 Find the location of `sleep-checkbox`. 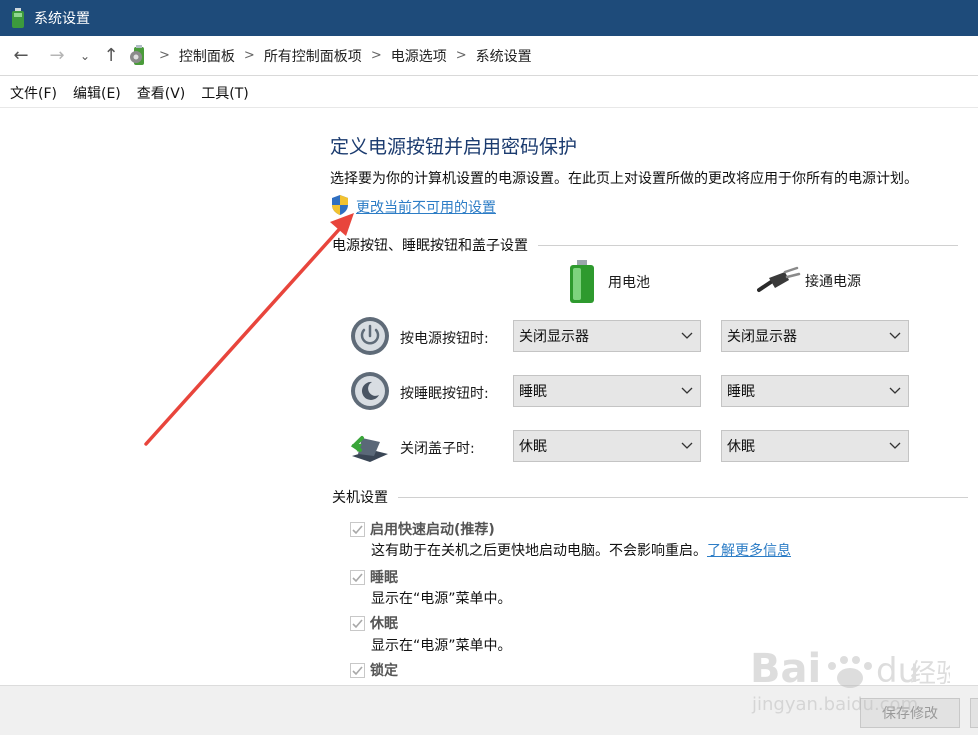

sleep-checkbox is located at coordinates (357, 577).